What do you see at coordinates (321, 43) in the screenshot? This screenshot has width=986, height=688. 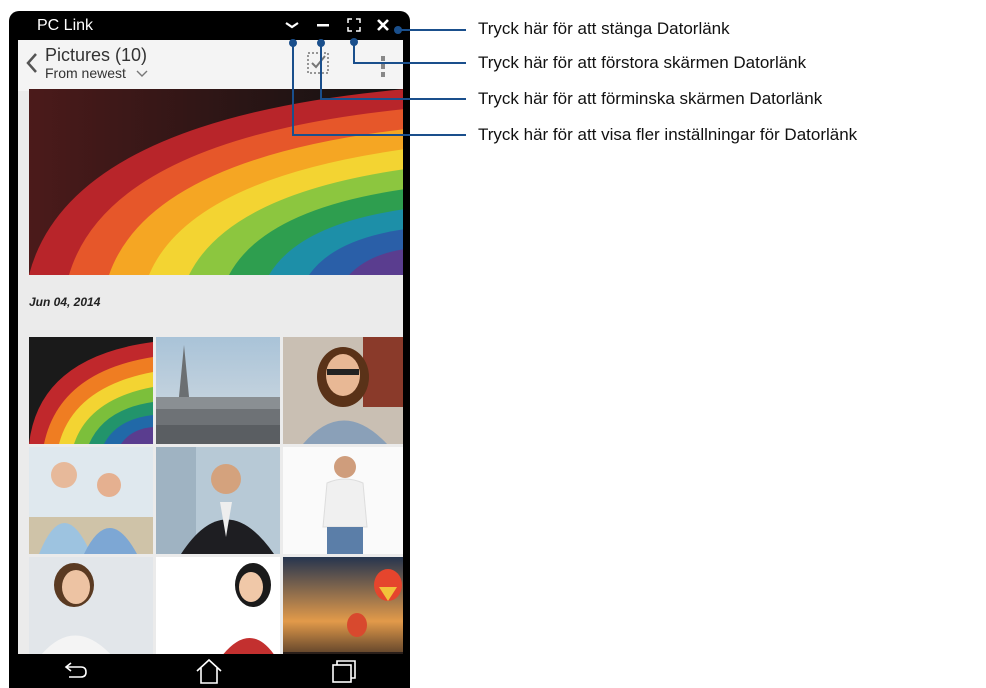 I see `minimize-callout-dot` at bounding box center [321, 43].